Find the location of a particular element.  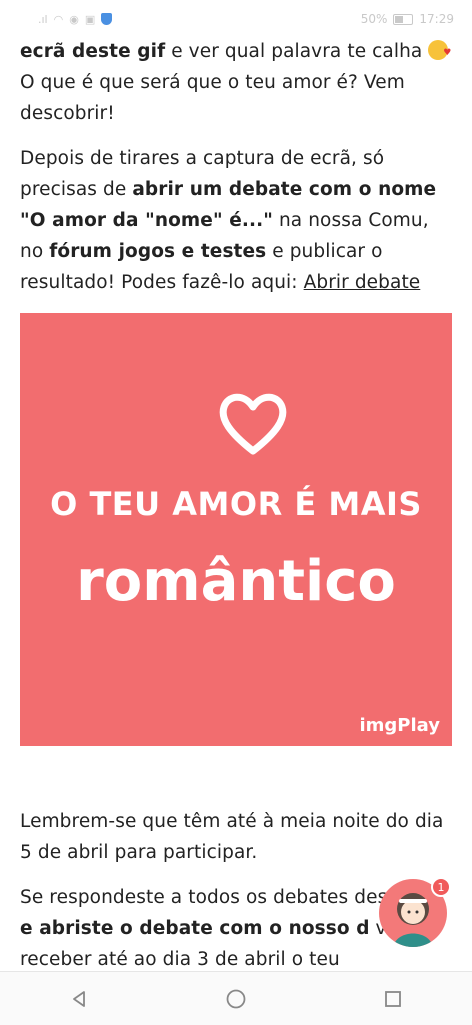

status-bar: .ıl ◠ ◉ ▣ 50% 17:29 is located at coordinates (236, 19).